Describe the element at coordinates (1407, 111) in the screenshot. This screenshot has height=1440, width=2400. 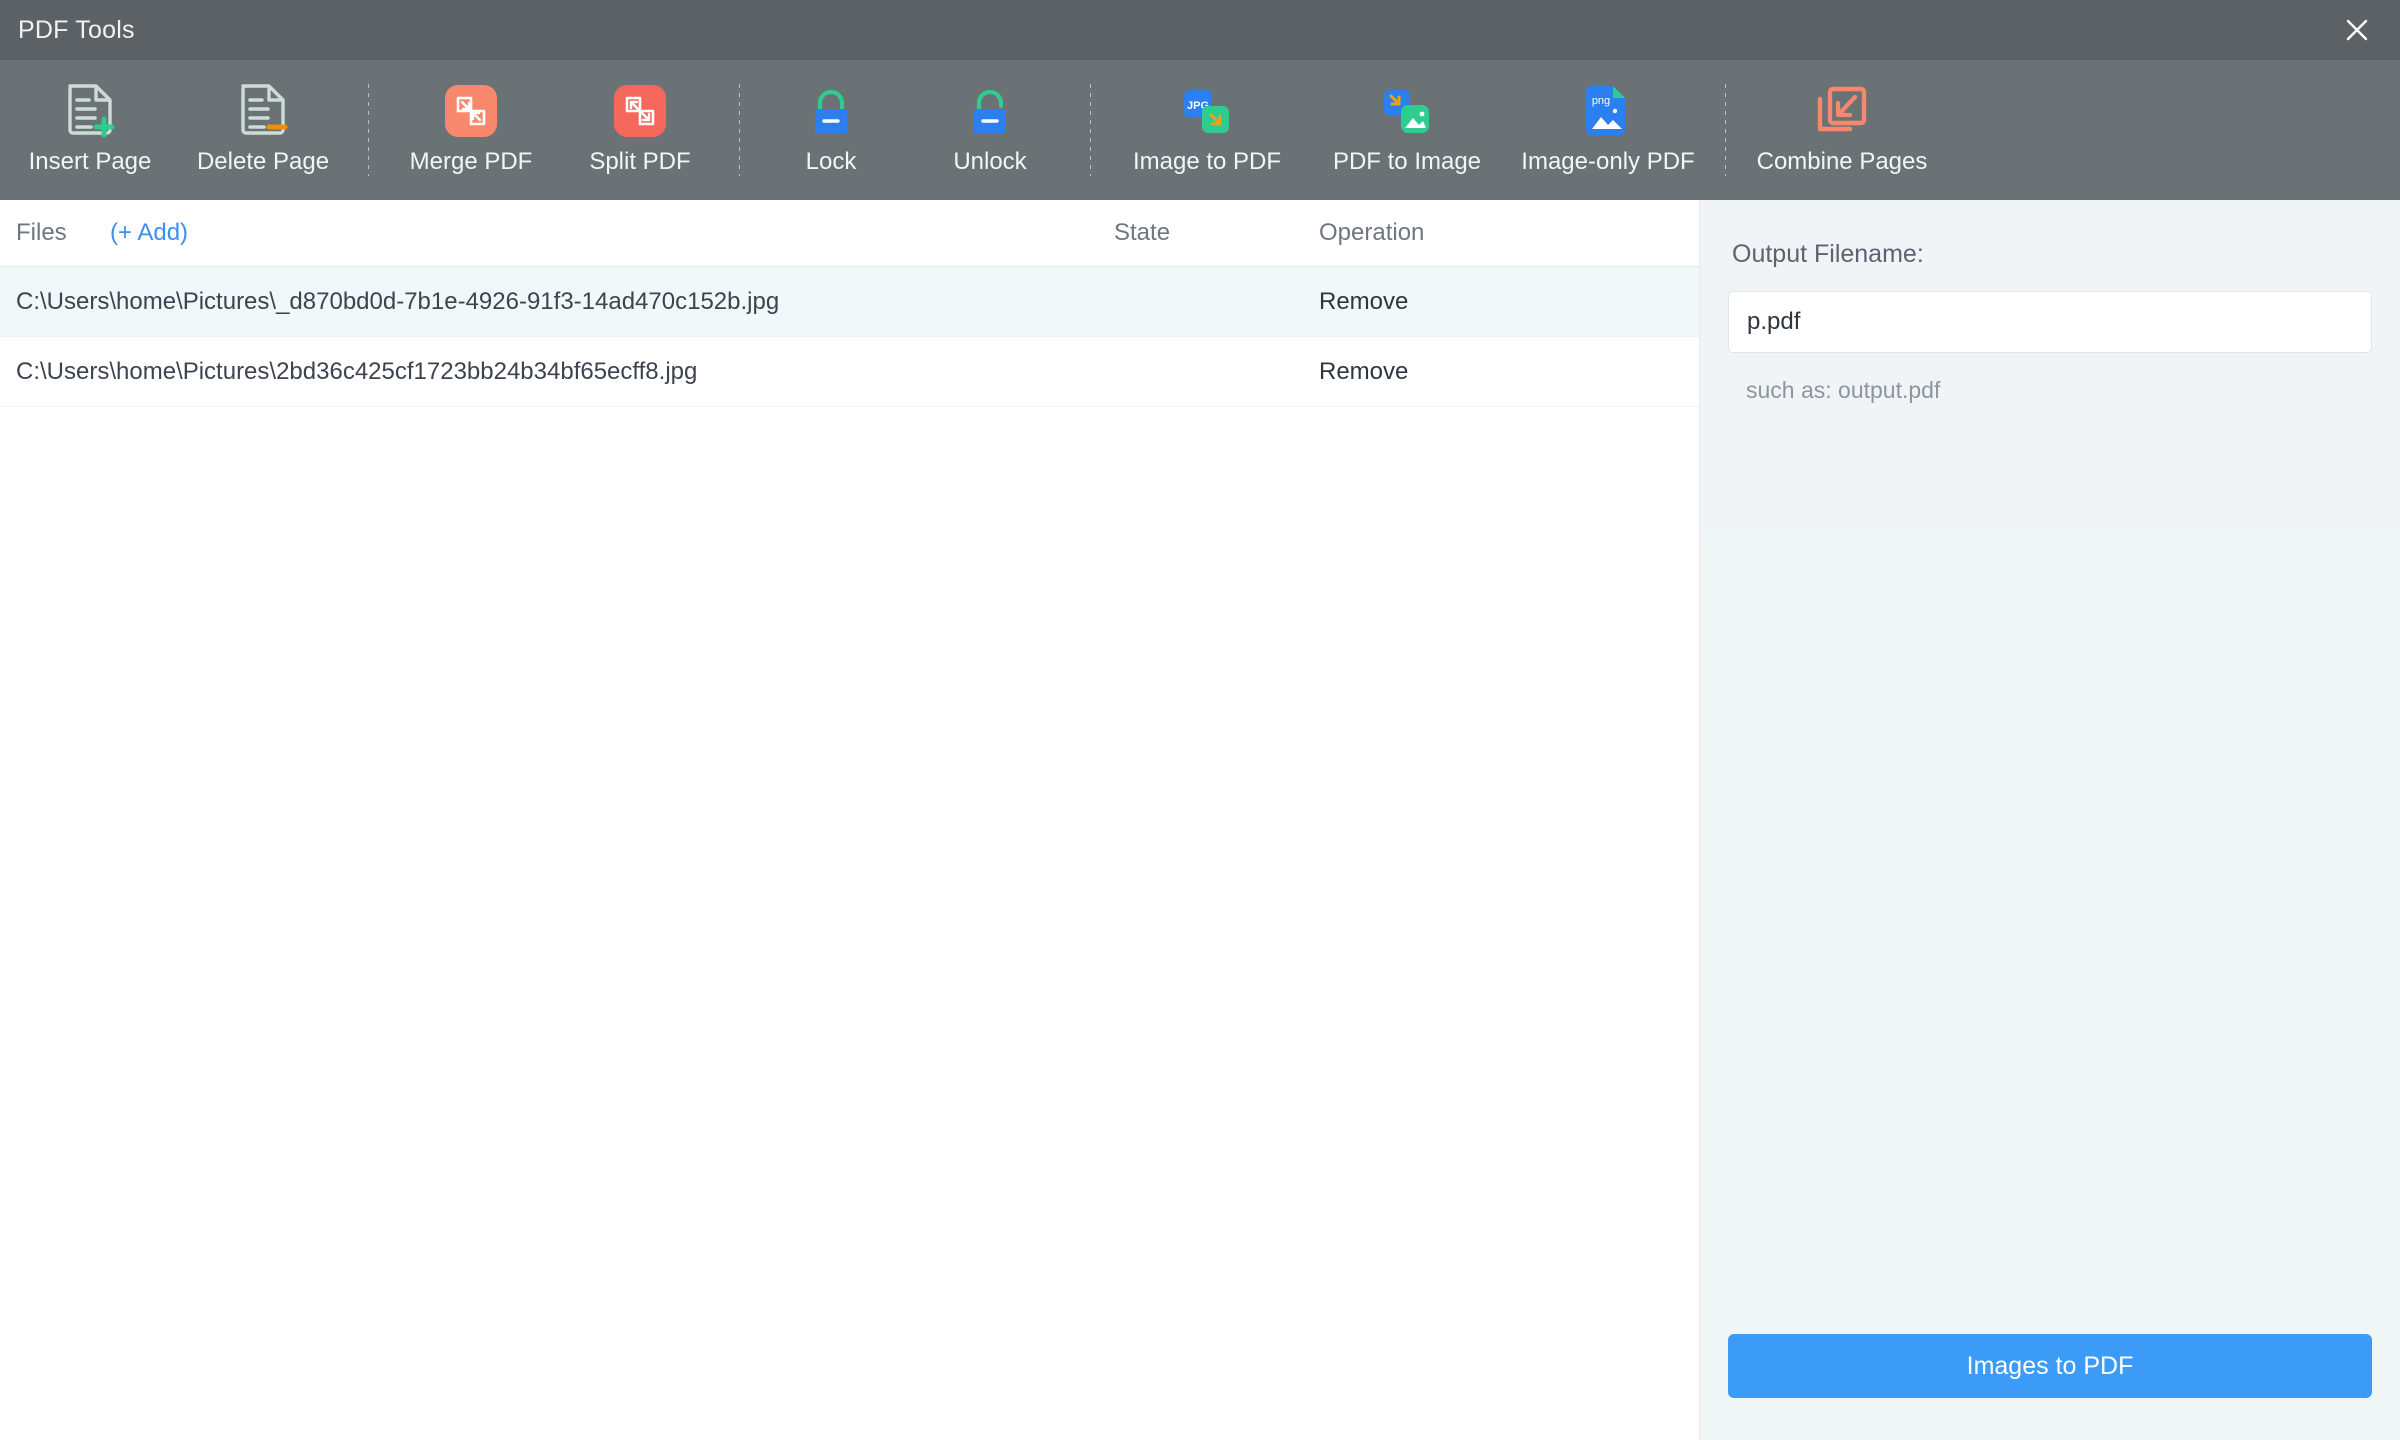
I see `pdf-to-image-icon` at that location.